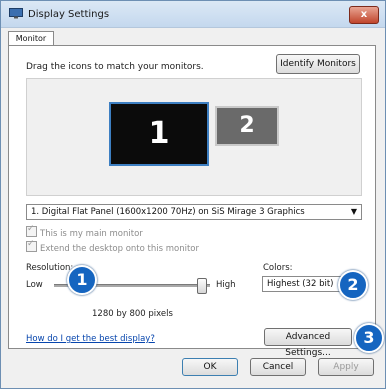 This screenshot has width=386, height=389. Describe the element at coordinates (90, 339) in the screenshot. I see `best-display-help-link: How do I get the best display?` at that location.